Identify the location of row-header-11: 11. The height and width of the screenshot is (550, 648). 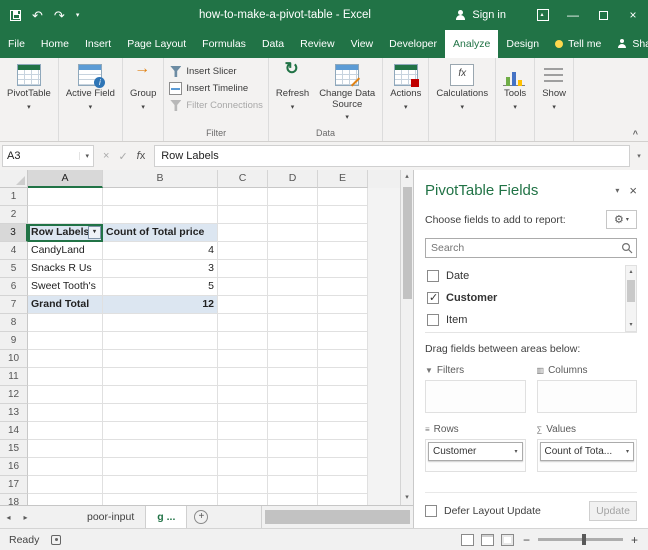
(14, 377).